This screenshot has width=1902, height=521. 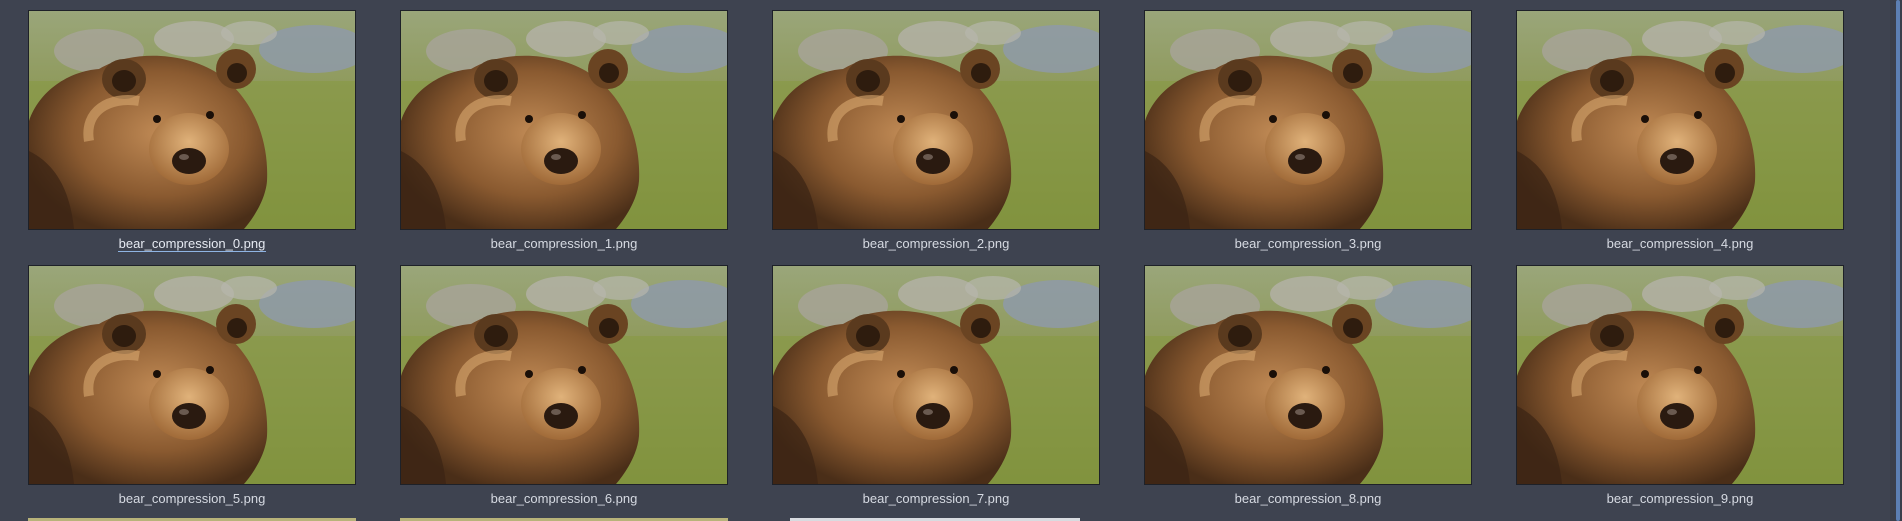 I want to click on file-tile: bear_compression_5.png, so click(x=192, y=389).